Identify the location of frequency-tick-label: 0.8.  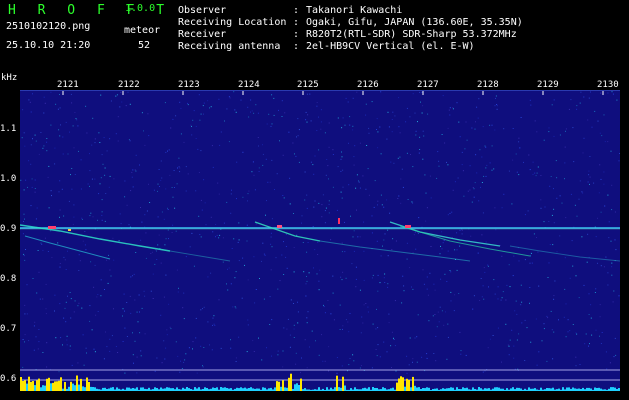
(8, 279).